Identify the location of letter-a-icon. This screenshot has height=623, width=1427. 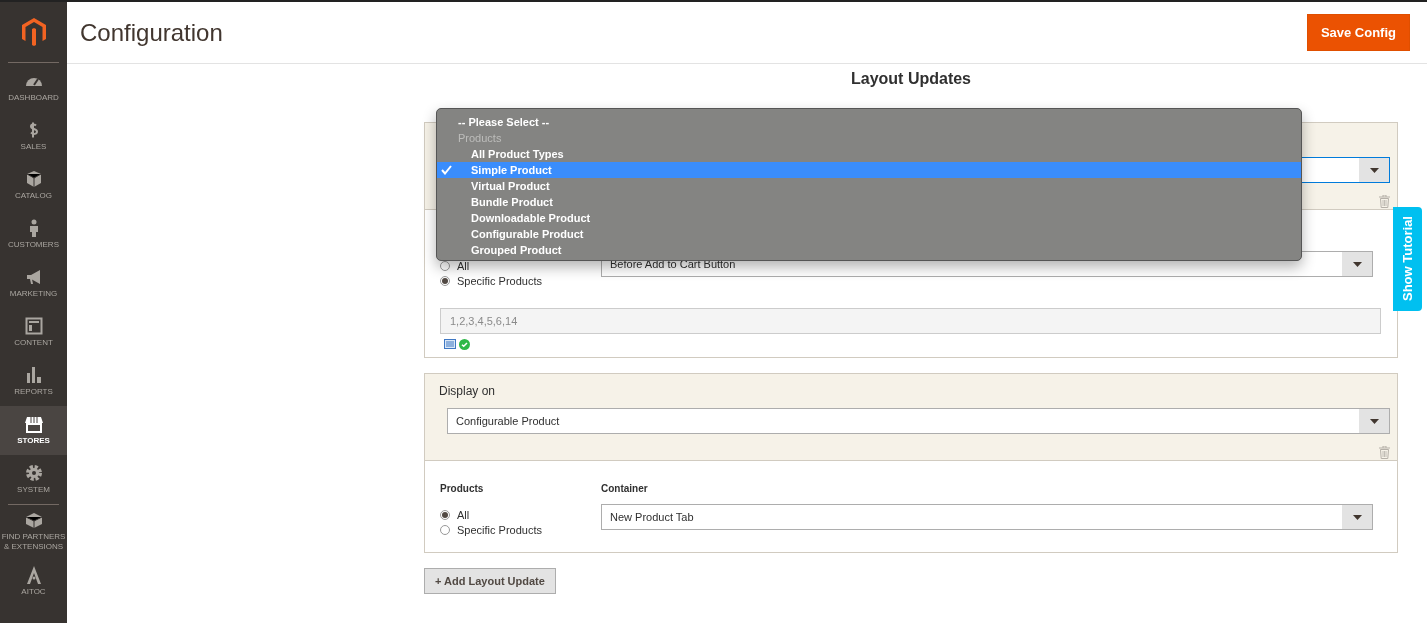
(33, 575).